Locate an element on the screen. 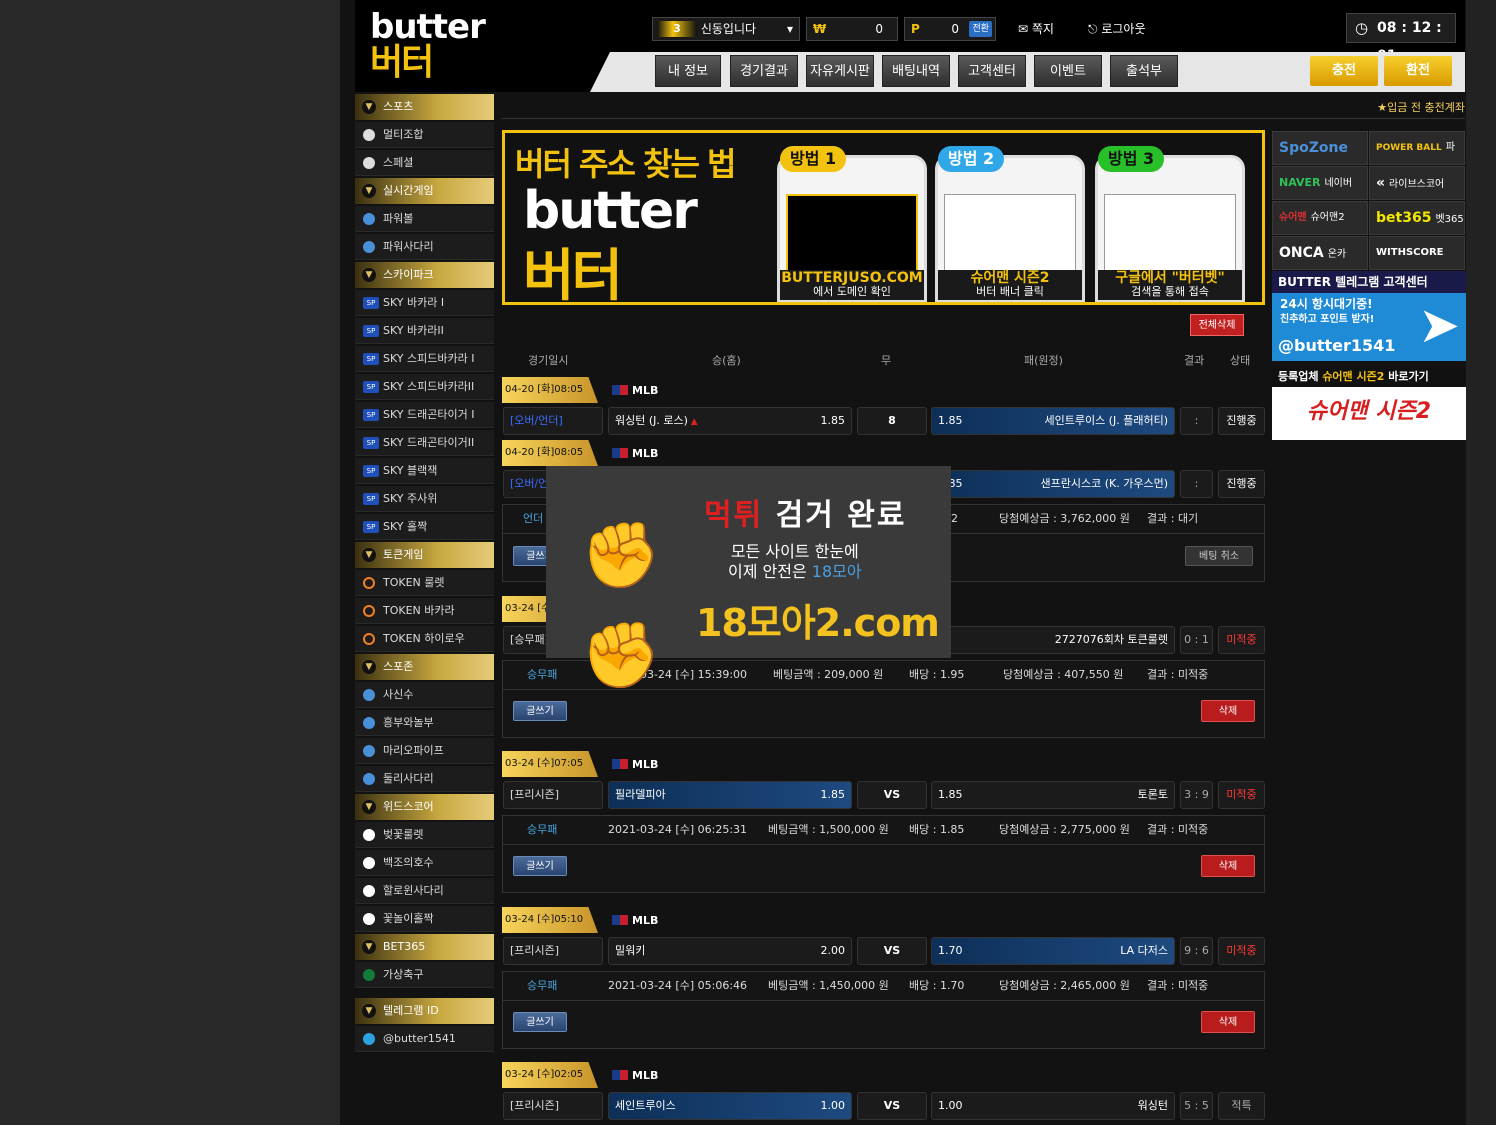 The height and width of the screenshot is (1125, 1496). sidebar-label: SKY 스피드바카라II is located at coordinates (429, 386).